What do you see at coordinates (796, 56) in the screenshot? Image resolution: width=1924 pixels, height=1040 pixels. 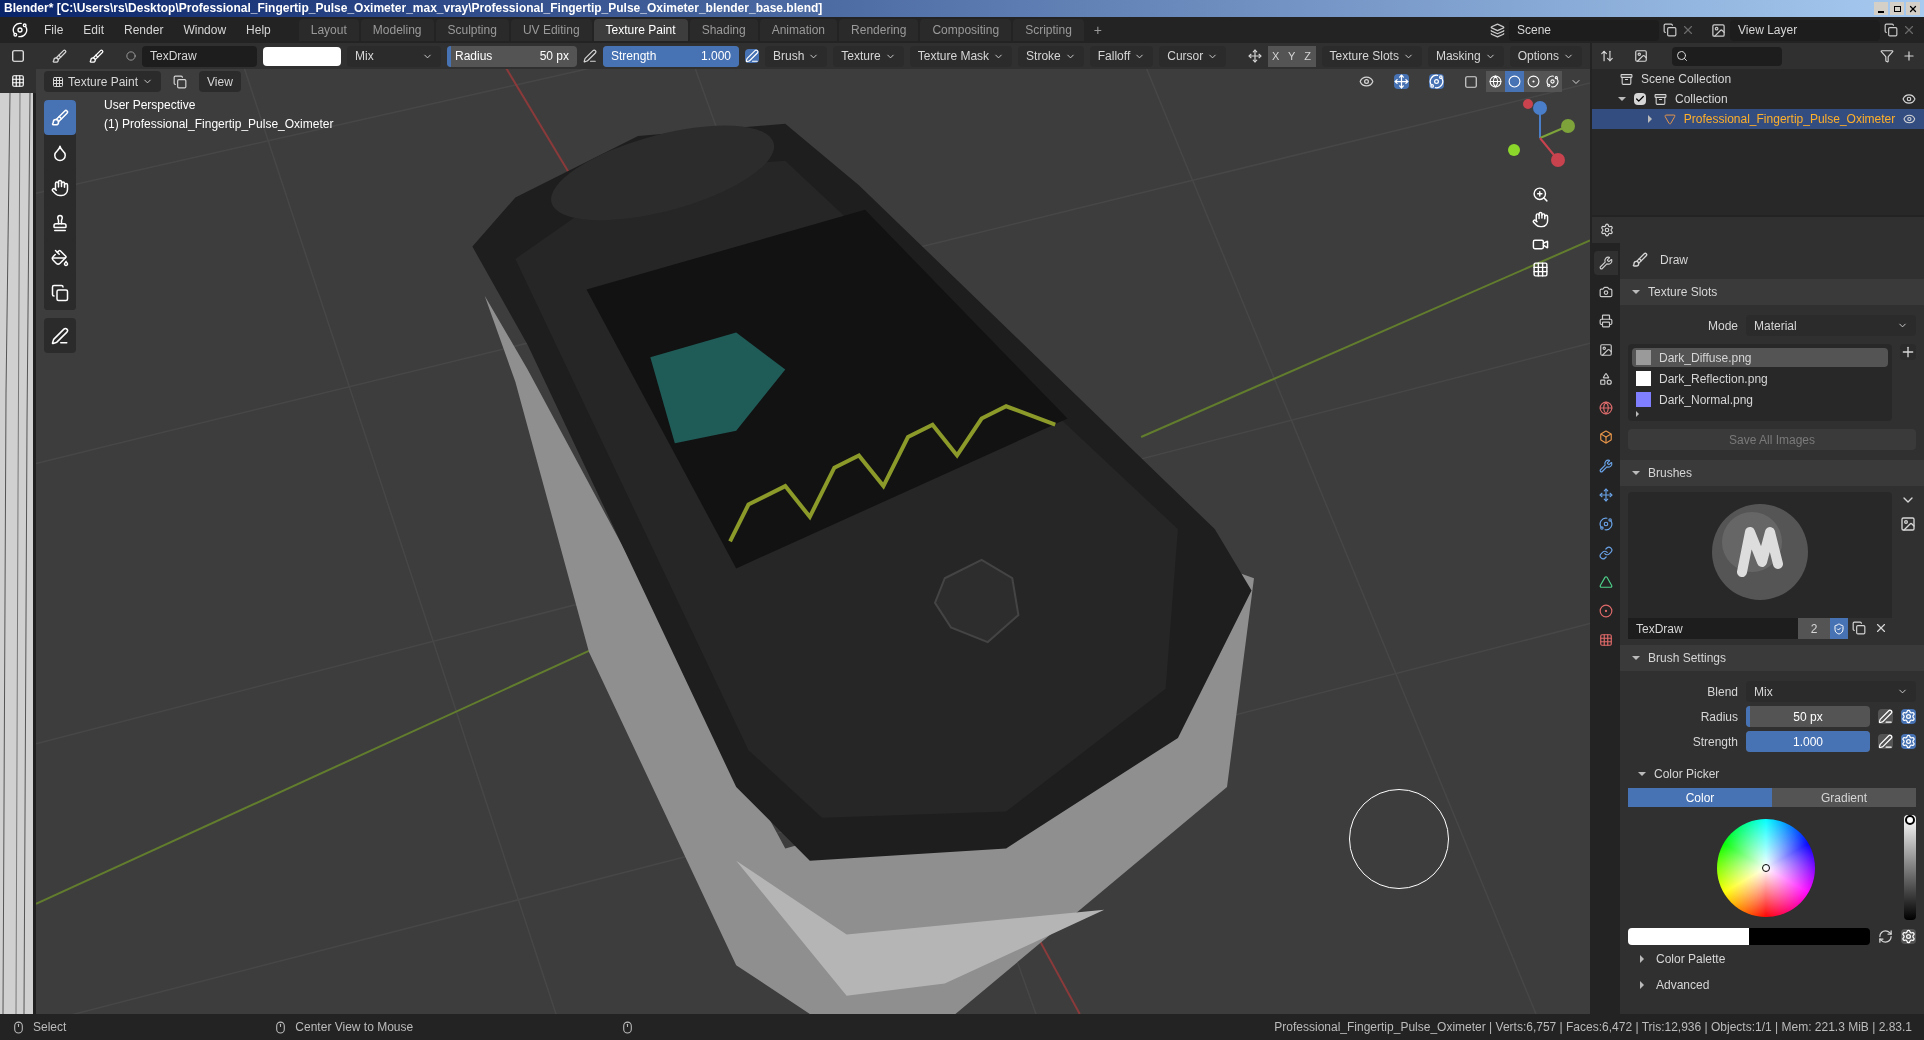 I see `header-menu: Brush` at bounding box center [796, 56].